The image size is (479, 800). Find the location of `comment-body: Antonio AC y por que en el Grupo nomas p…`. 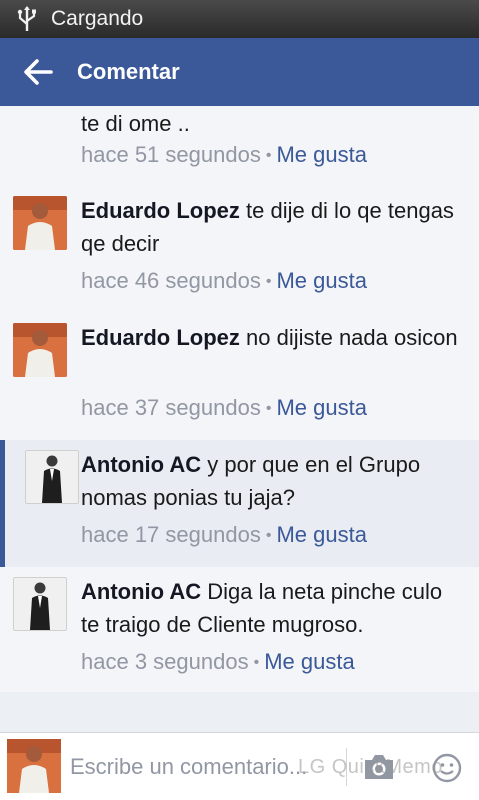

comment-body: Antonio AC y por que en el Grupo nomas p… is located at coordinates (273, 481).